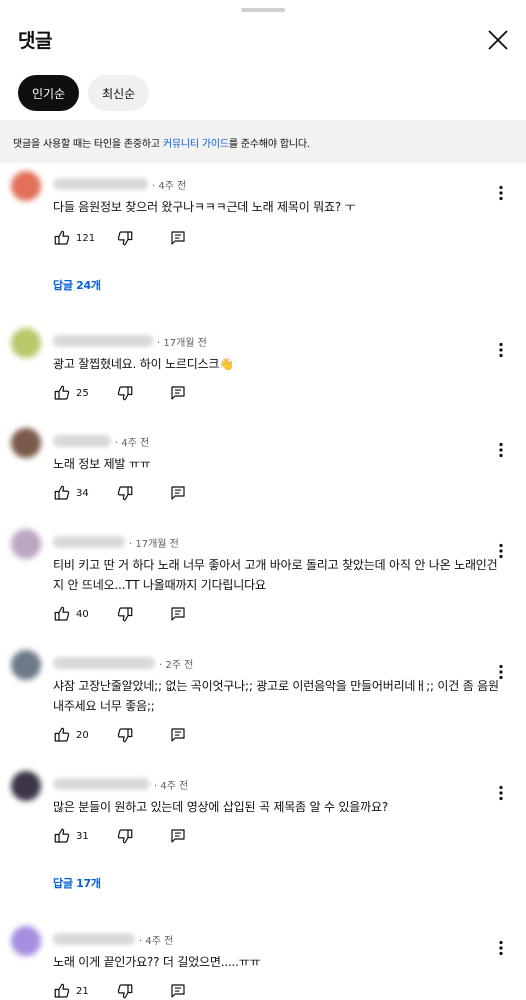 Image resolution: width=526 pixels, height=1000 pixels. Describe the element at coordinates (35, 41) in the screenshot. I see `page-title: 댓글` at that location.